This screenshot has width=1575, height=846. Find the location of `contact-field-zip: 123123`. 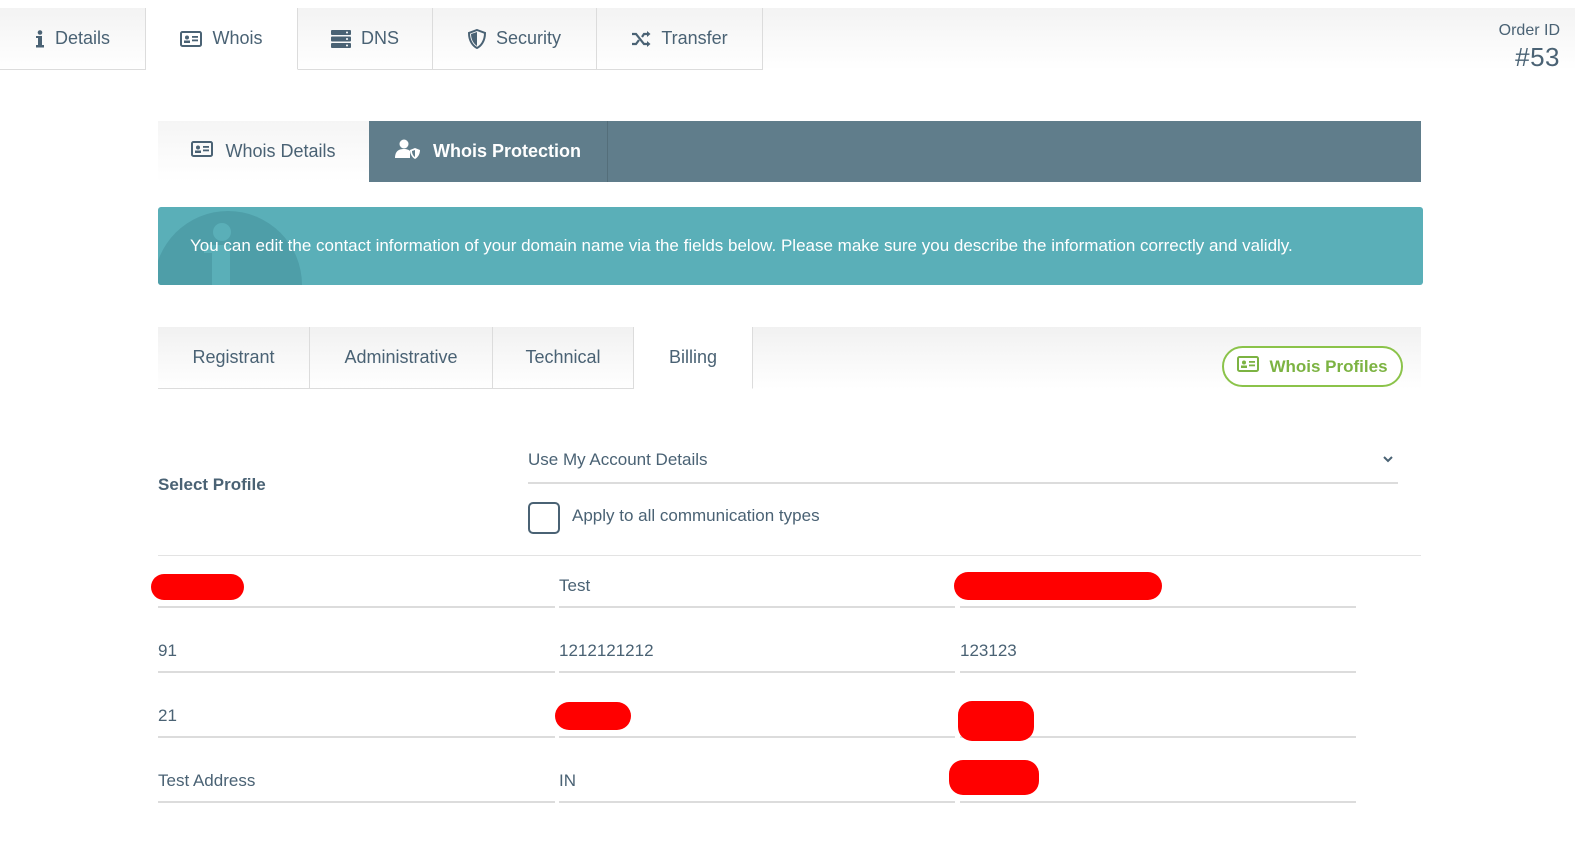

contact-field-zip: 123123 is located at coordinates (1158, 652).